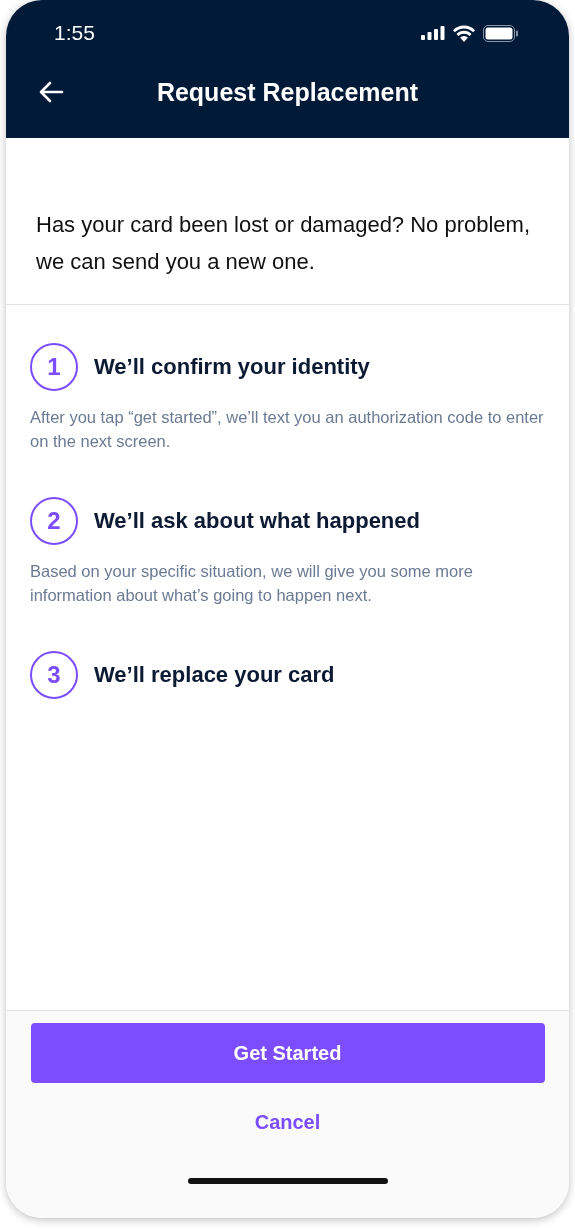 The height and width of the screenshot is (1230, 575). I want to click on step-number: 3, so click(54, 675).